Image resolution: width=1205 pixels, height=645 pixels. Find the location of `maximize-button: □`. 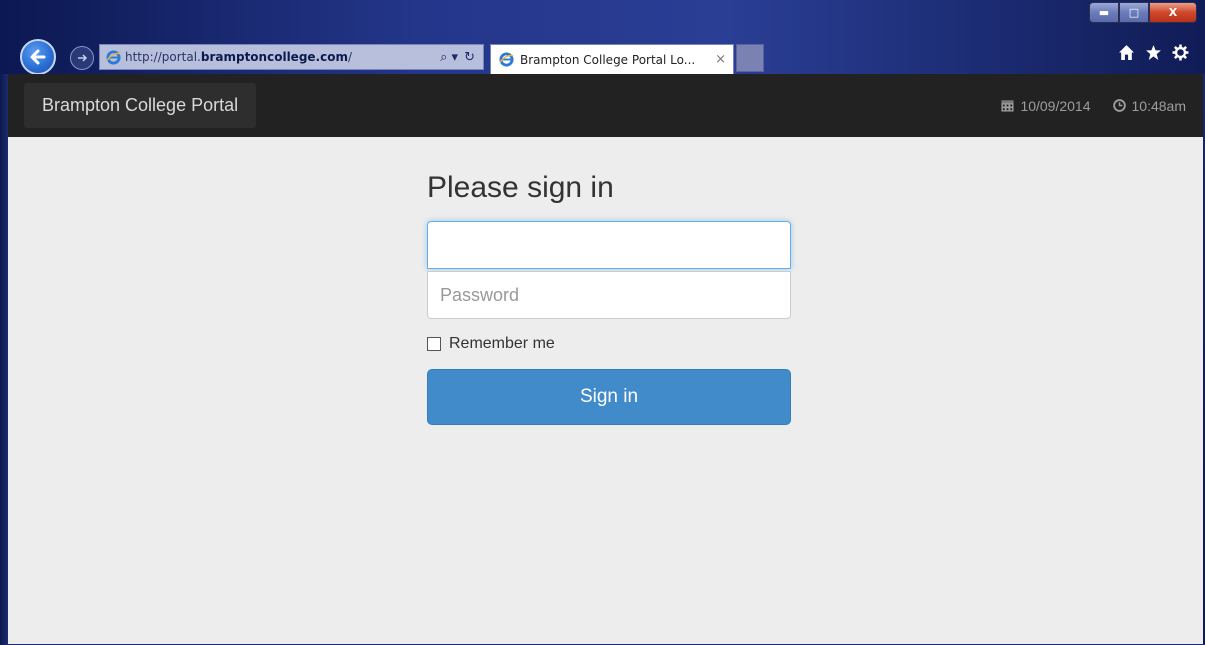

maximize-button: □ is located at coordinates (1134, 12).